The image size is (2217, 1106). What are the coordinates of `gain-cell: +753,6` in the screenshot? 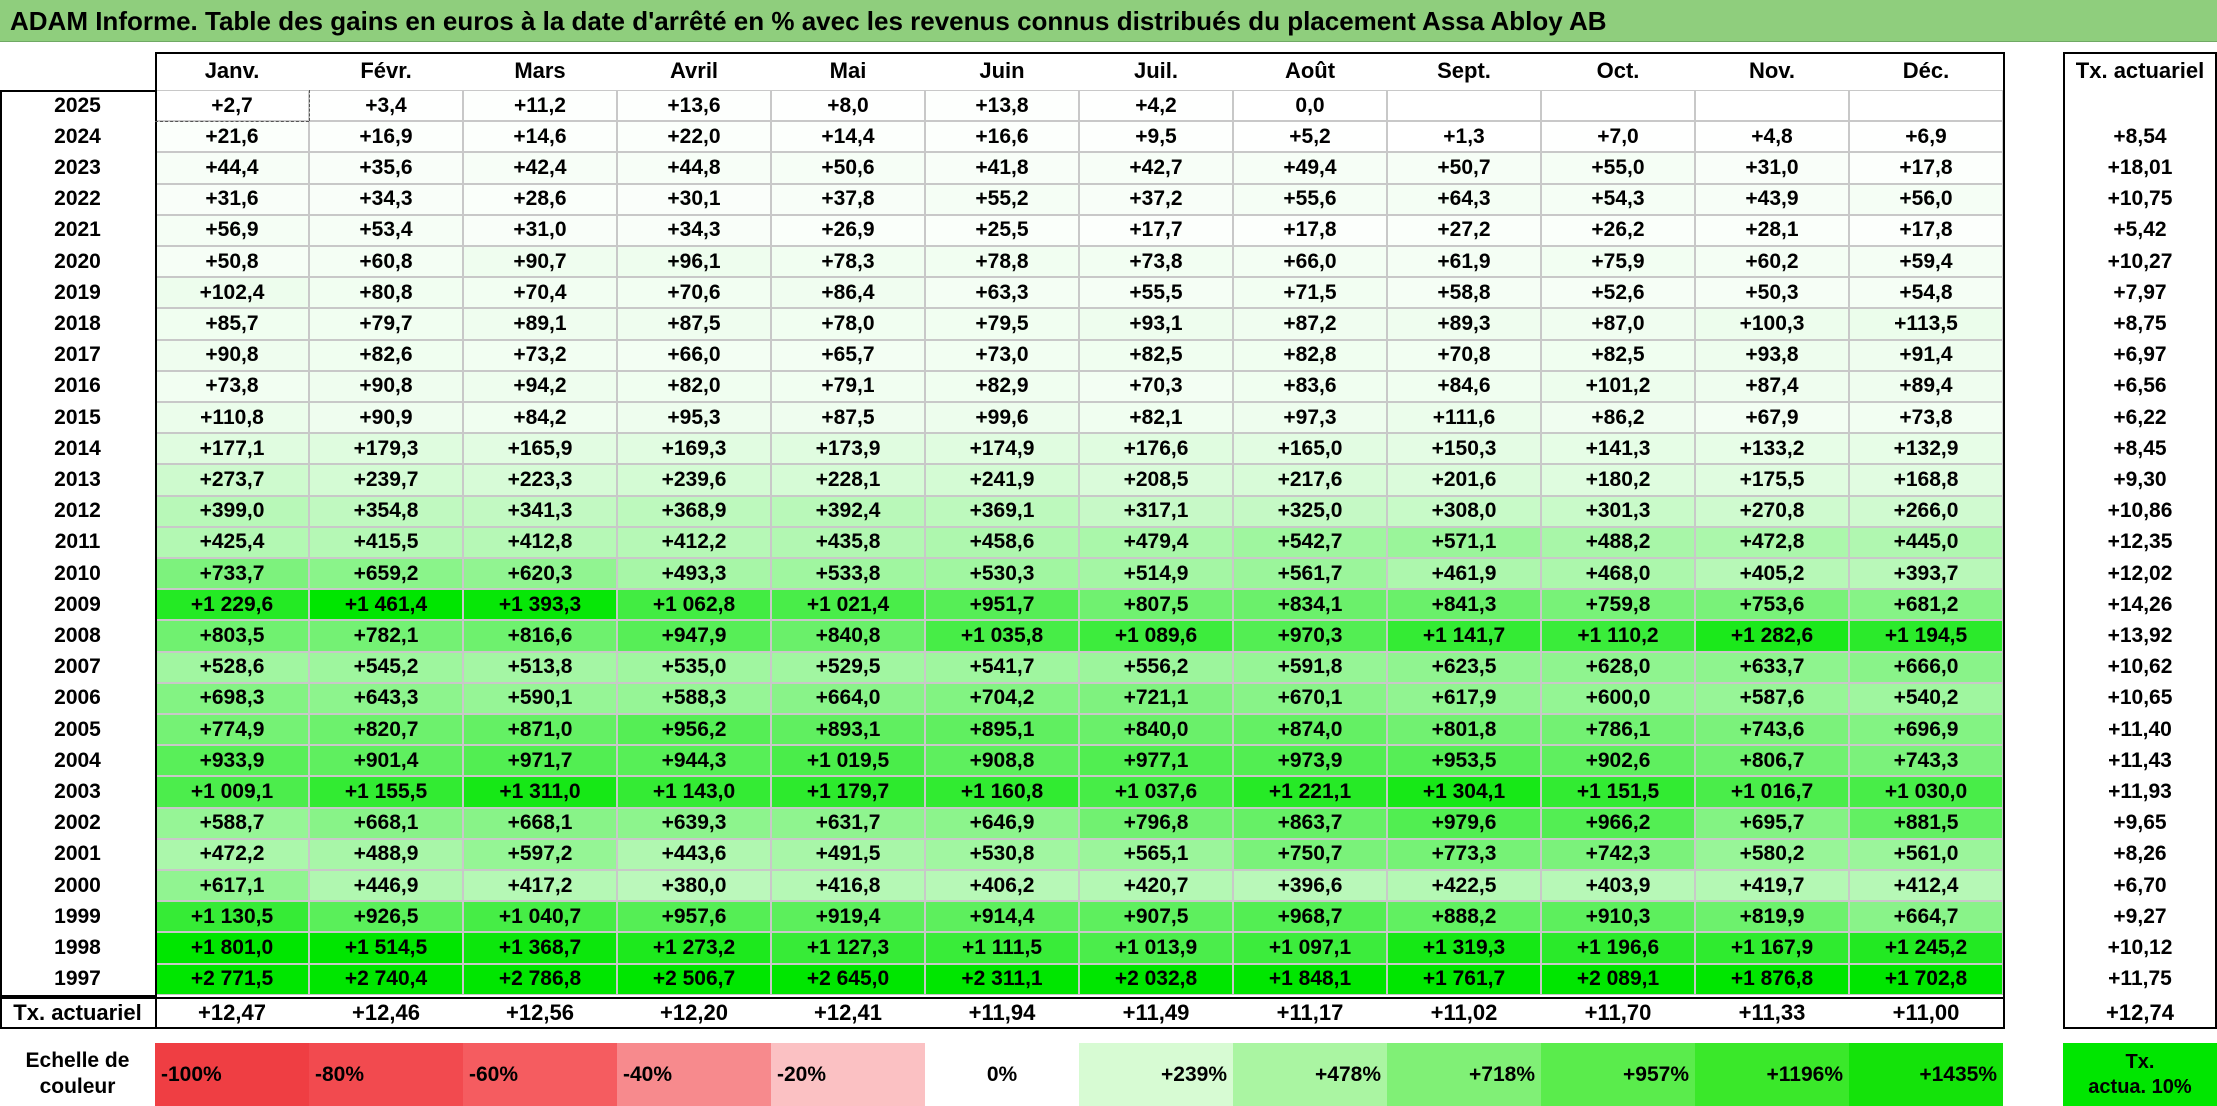 It's located at (1772, 605).